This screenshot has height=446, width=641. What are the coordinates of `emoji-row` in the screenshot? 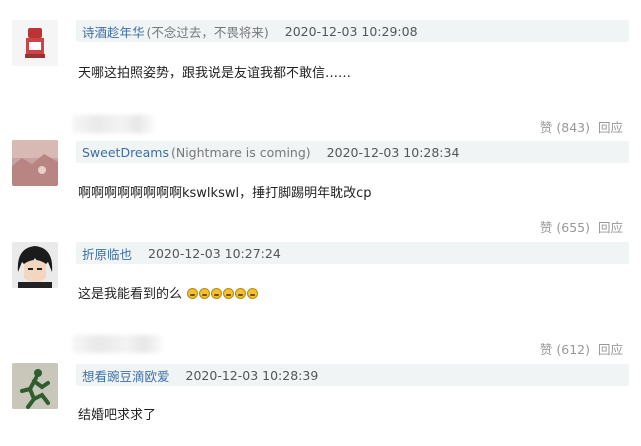 It's located at (222, 294).